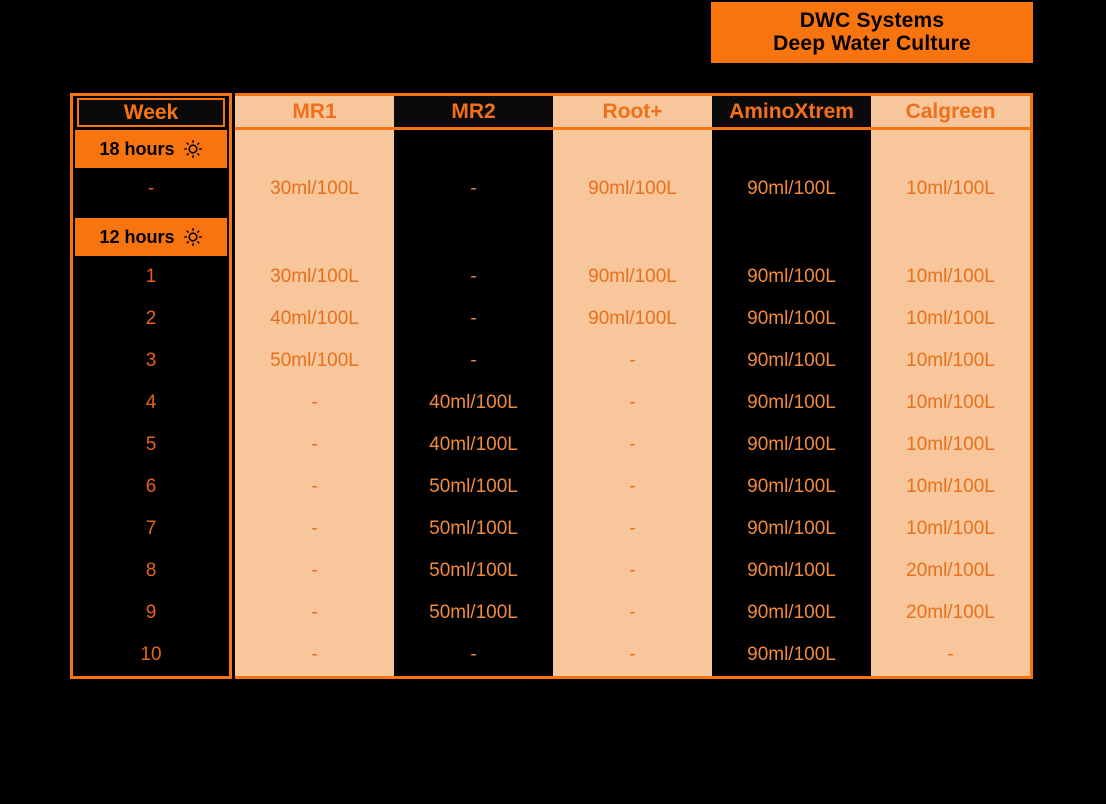  I want to click on week-column: Week 18 hours - 12 hours 1 2 3 4 5 6 7 8 9 10, so click(151, 386).